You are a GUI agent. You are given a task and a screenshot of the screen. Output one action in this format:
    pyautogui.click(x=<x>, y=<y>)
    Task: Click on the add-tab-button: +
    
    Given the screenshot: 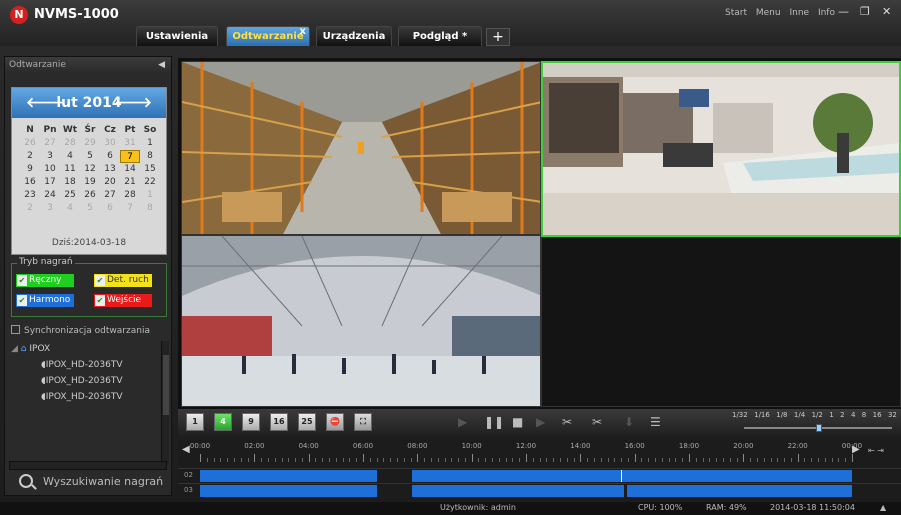 What is the action you would take?
    pyautogui.click(x=498, y=37)
    